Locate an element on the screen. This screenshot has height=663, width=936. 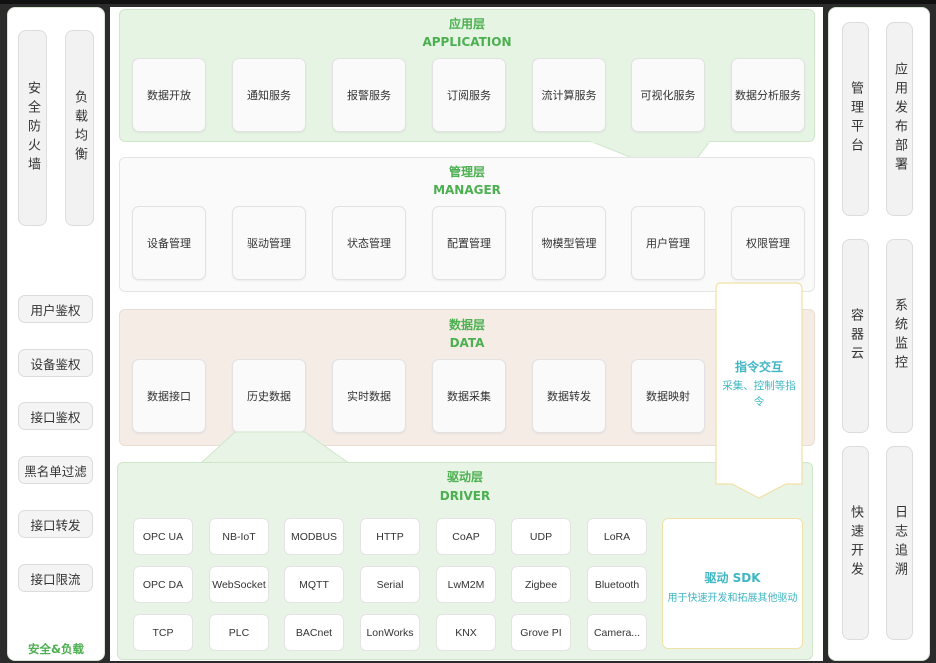
user-auth-item: 用户鉴权 is located at coordinates (55, 309).